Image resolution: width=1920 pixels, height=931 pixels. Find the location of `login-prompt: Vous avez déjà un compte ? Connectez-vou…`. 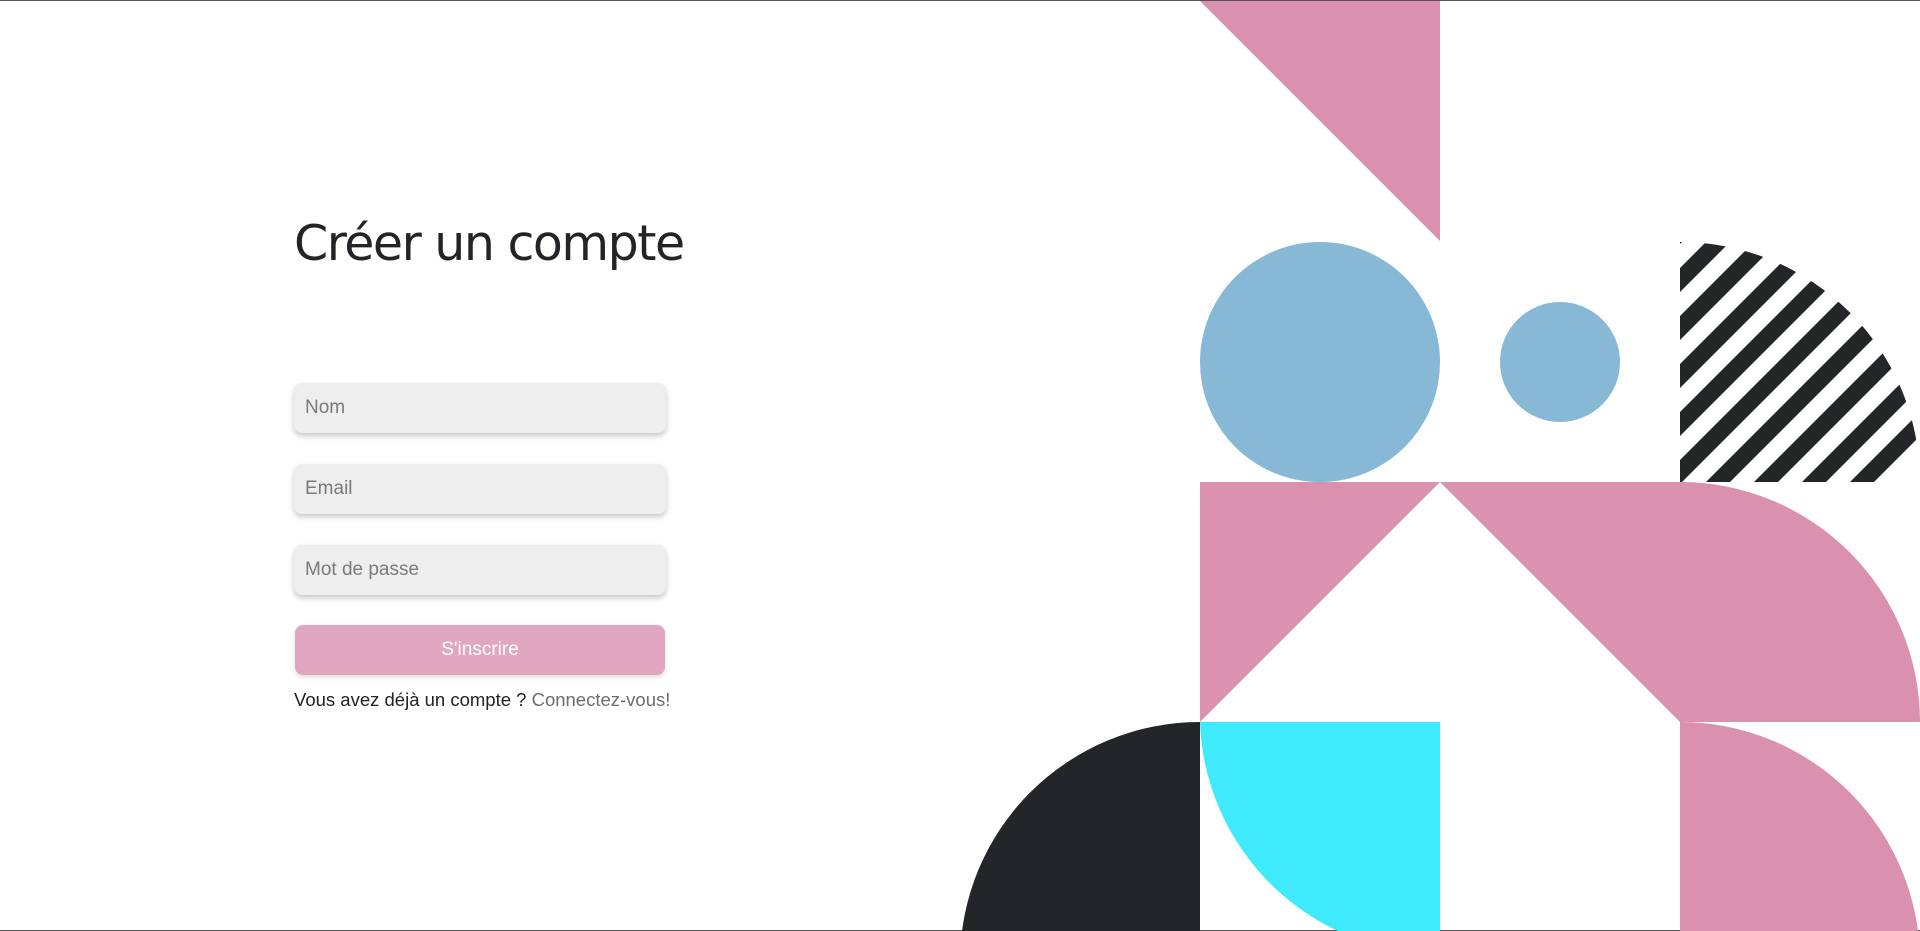

login-prompt: Vous avez déjà un compte ? Connectez-vou… is located at coordinates (482, 700).